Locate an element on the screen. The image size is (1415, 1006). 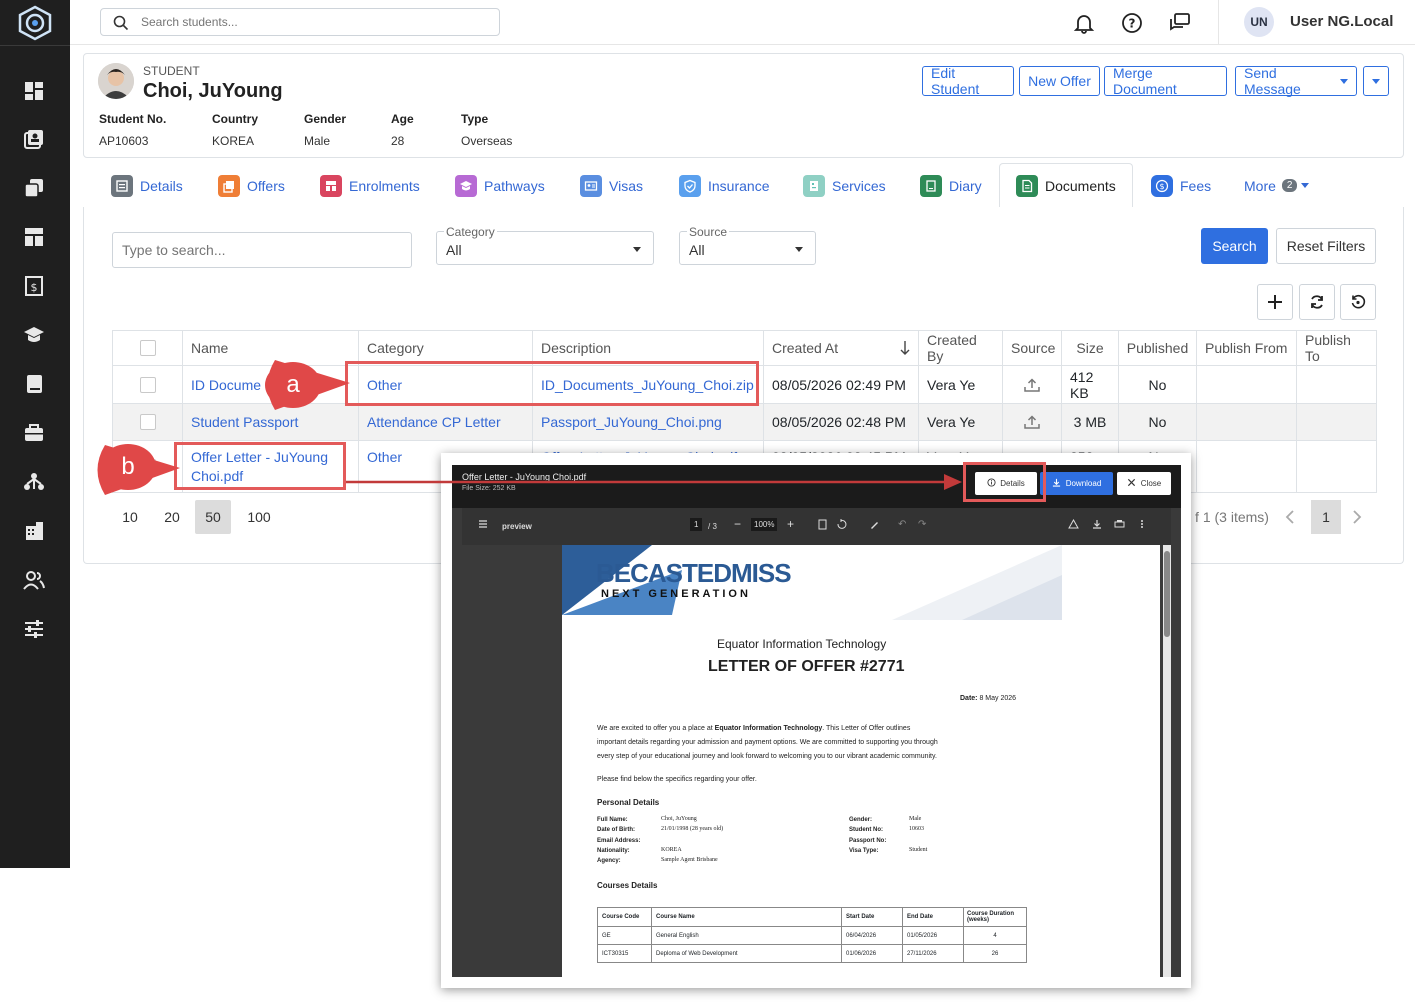
col-created-at: Created At is located at coordinates (840, 348).